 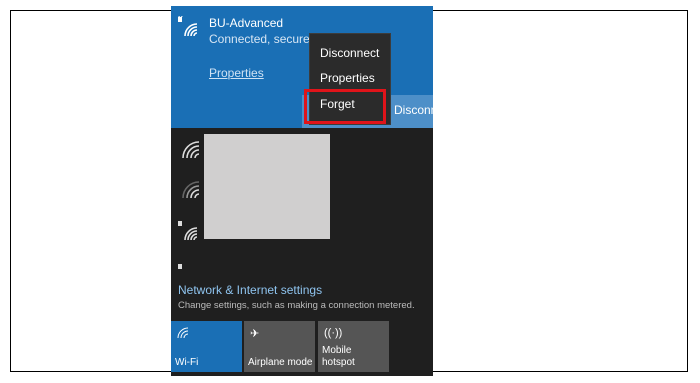 I want to click on properties-link: Properties, so click(x=236, y=73).